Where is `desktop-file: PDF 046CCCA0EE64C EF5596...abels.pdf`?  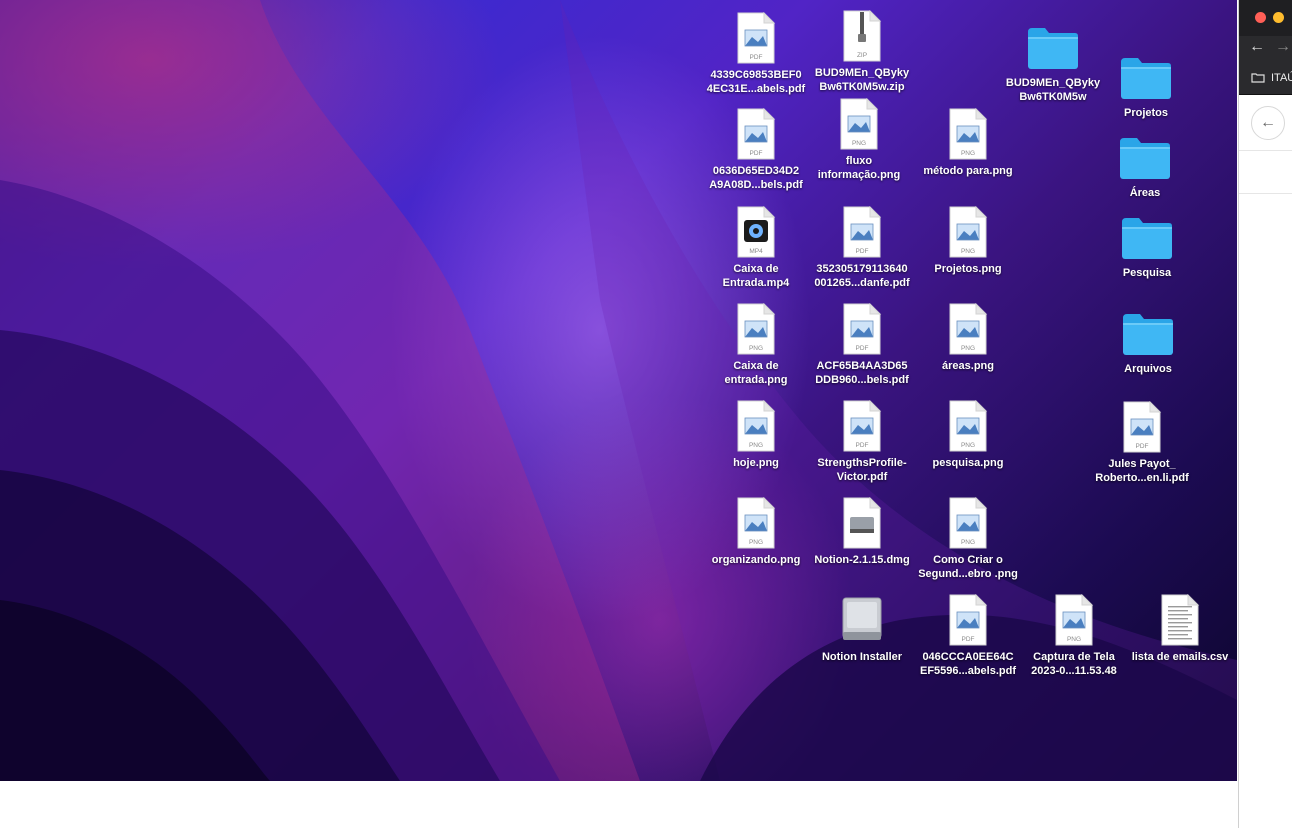 desktop-file: PDF 046CCCA0EE64C EF5596...abels.pdf is located at coordinates (968, 634).